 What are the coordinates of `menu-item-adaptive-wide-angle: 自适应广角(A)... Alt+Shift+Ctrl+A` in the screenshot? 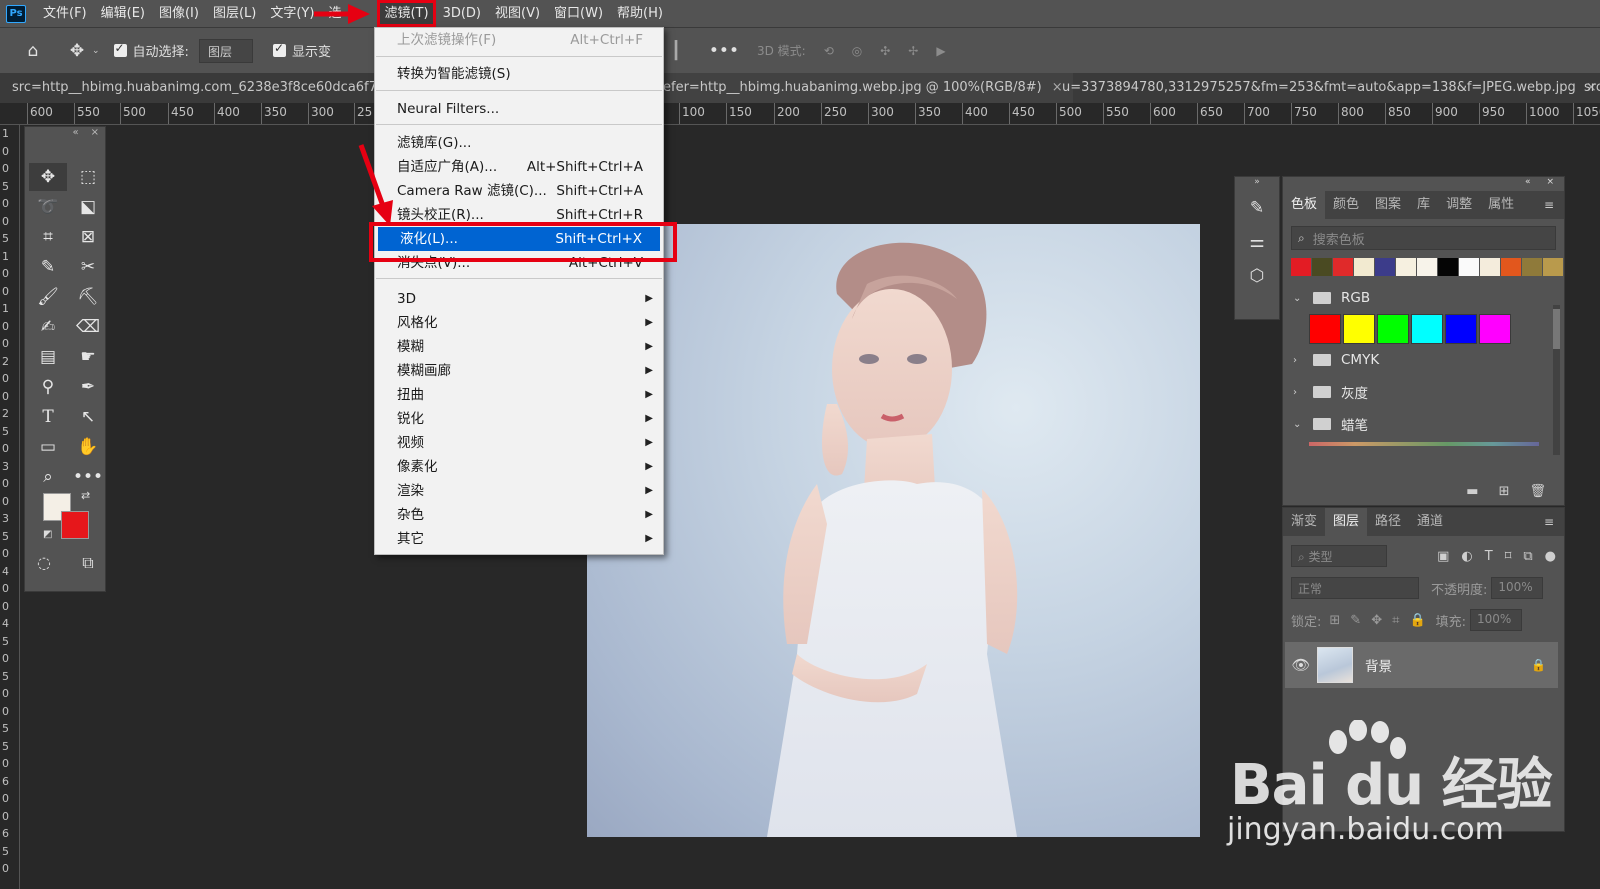 It's located at (519, 167).